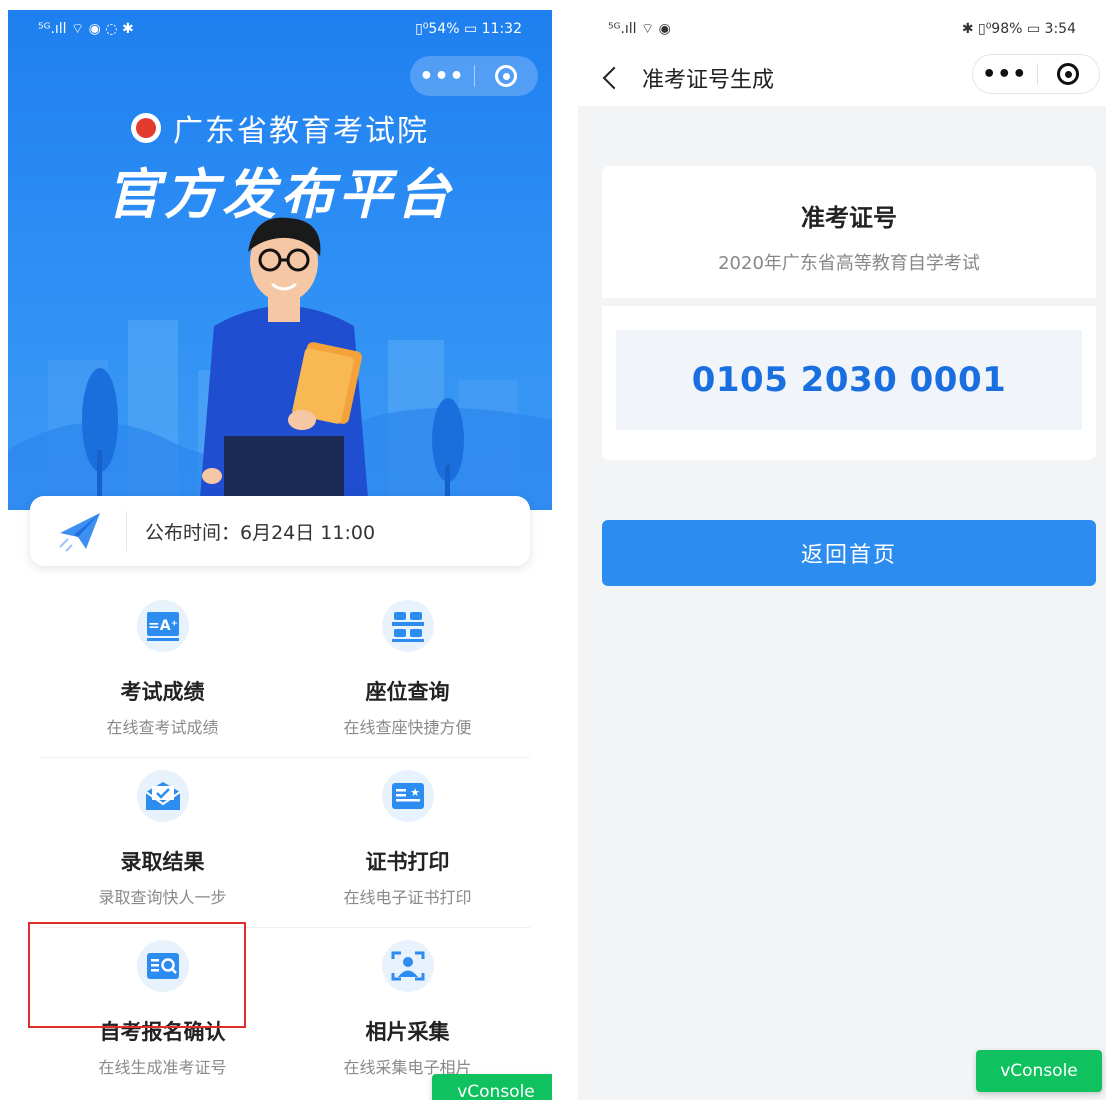  Describe the element at coordinates (137, 975) in the screenshot. I see `highlight-box` at that location.